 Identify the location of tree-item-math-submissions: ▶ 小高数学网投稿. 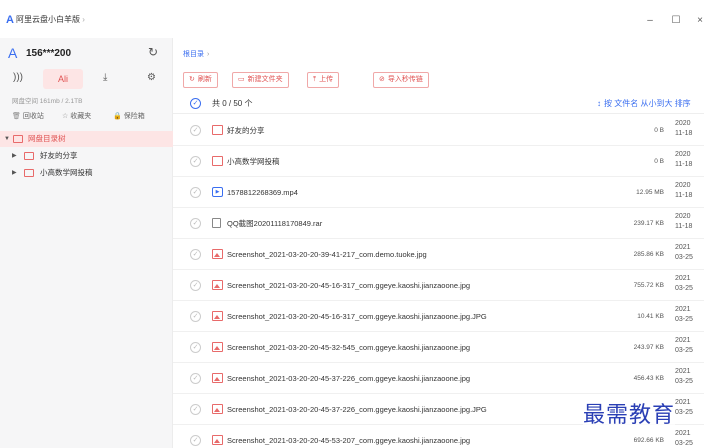
(86, 173).